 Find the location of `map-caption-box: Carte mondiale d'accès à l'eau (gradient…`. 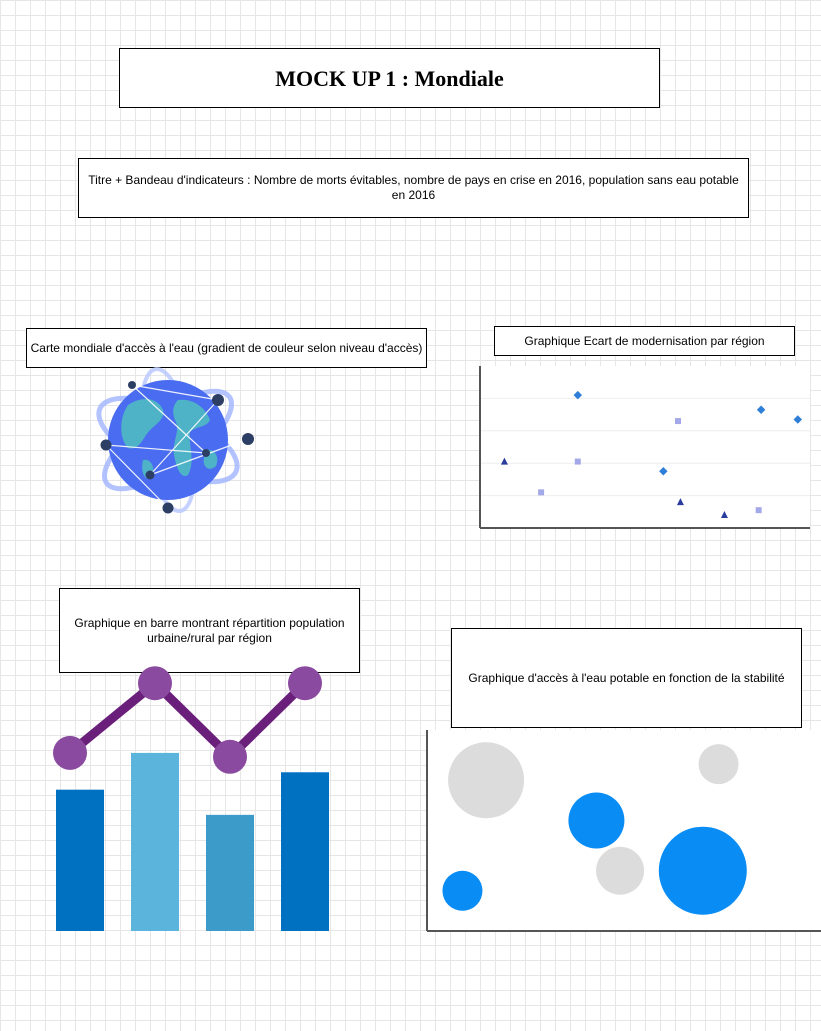

map-caption-box: Carte mondiale d'accès à l'eau (gradient… is located at coordinates (226, 348).